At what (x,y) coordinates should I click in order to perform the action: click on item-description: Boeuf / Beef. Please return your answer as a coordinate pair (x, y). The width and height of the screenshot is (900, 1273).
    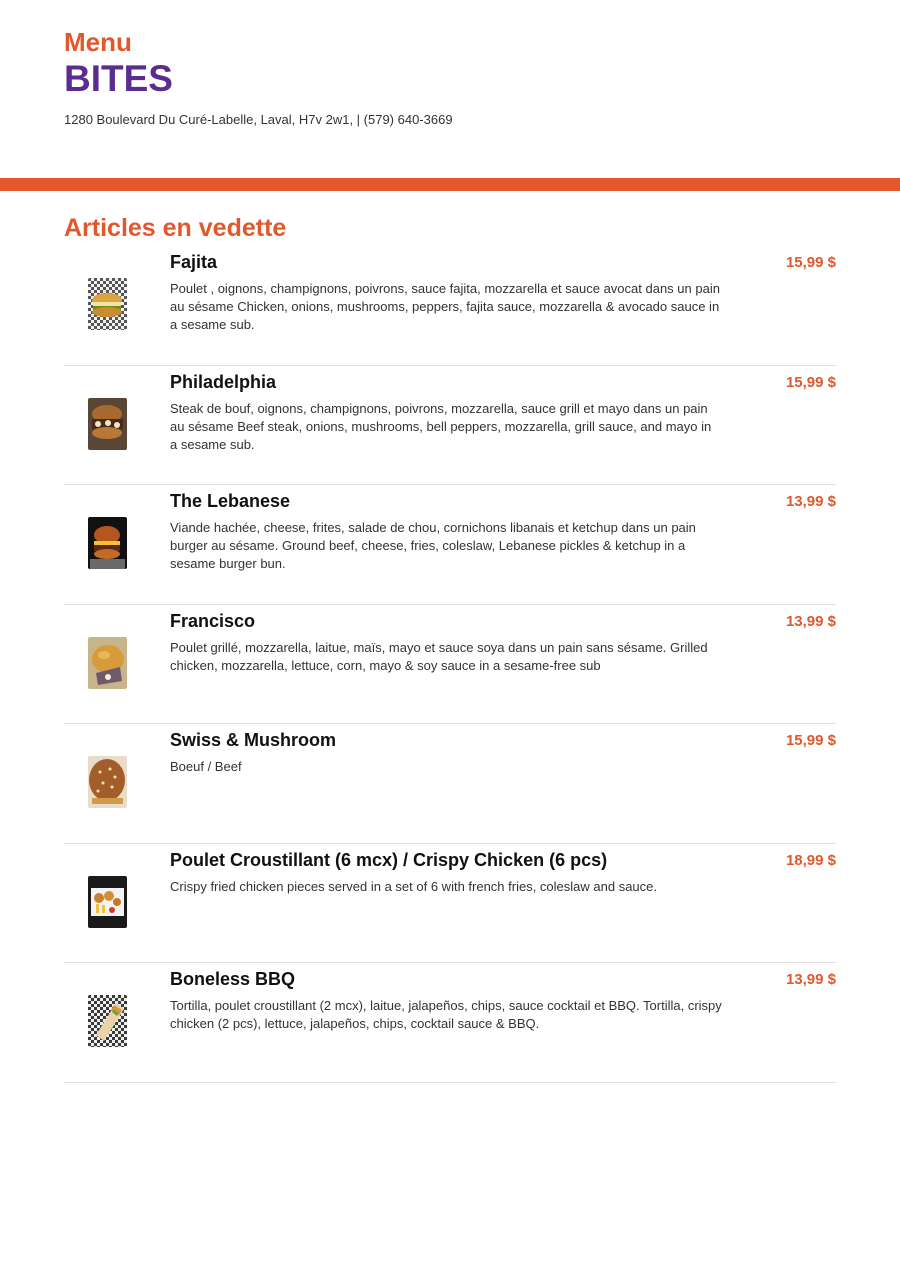
    Looking at the image, I should click on (206, 766).